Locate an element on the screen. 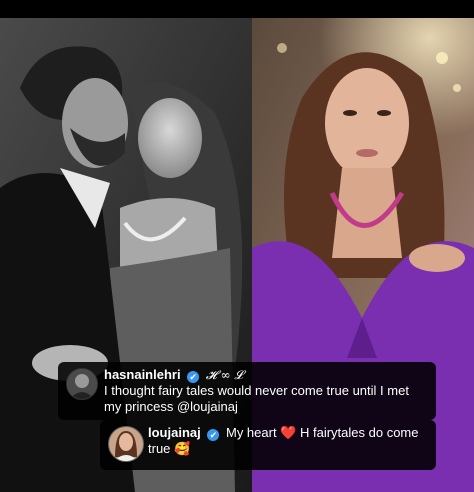 Image resolution: width=474 pixels, height=492 pixels. heart-emoji-icon: ❤️ is located at coordinates (288, 432).